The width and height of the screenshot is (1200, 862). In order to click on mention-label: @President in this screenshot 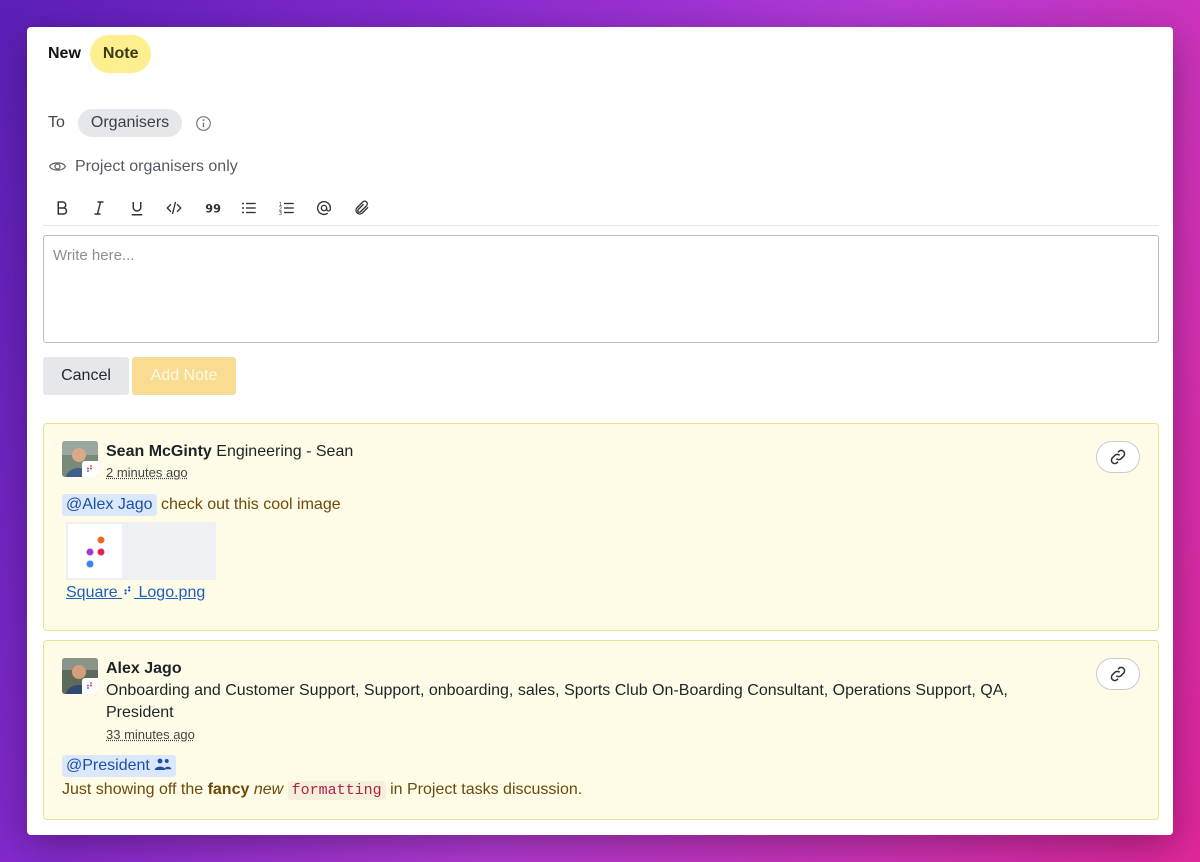, I will do `click(108, 765)`.